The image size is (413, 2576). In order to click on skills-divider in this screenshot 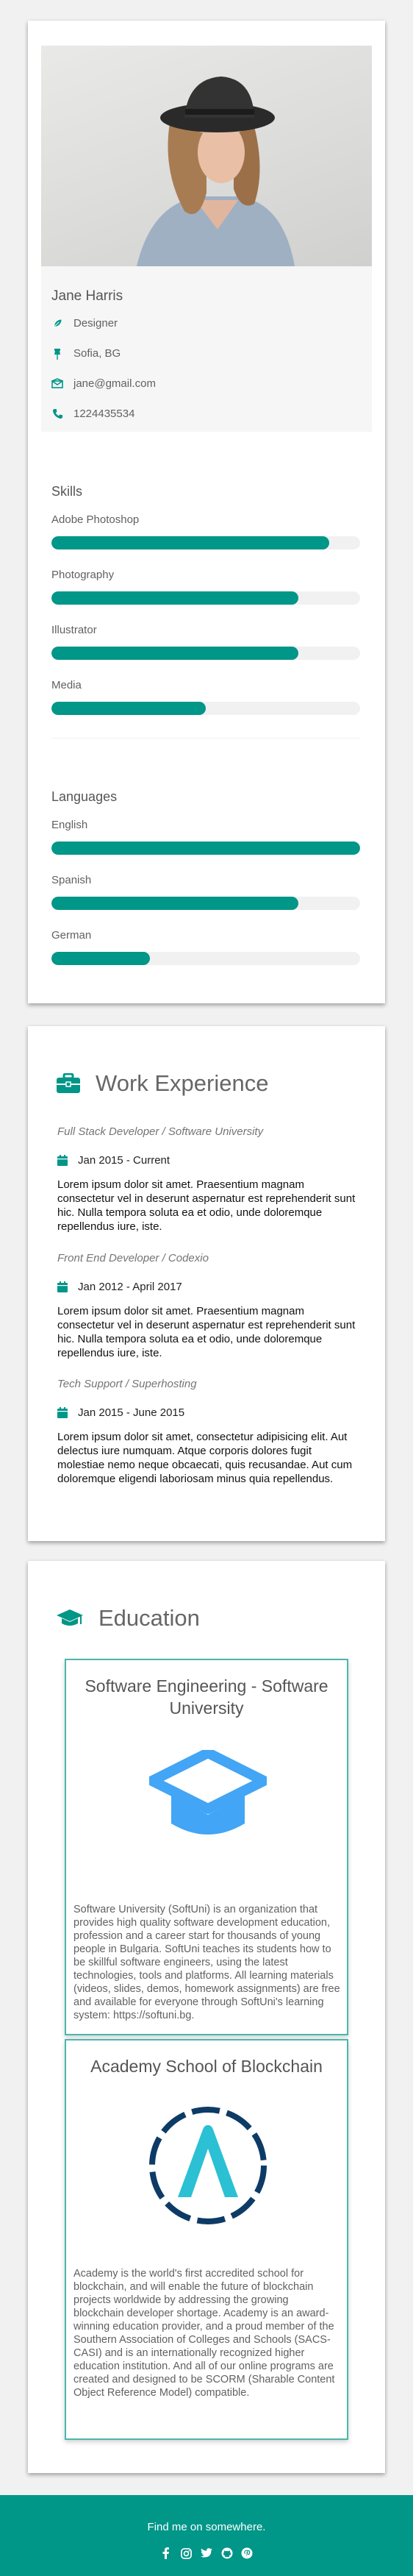, I will do `click(206, 738)`.